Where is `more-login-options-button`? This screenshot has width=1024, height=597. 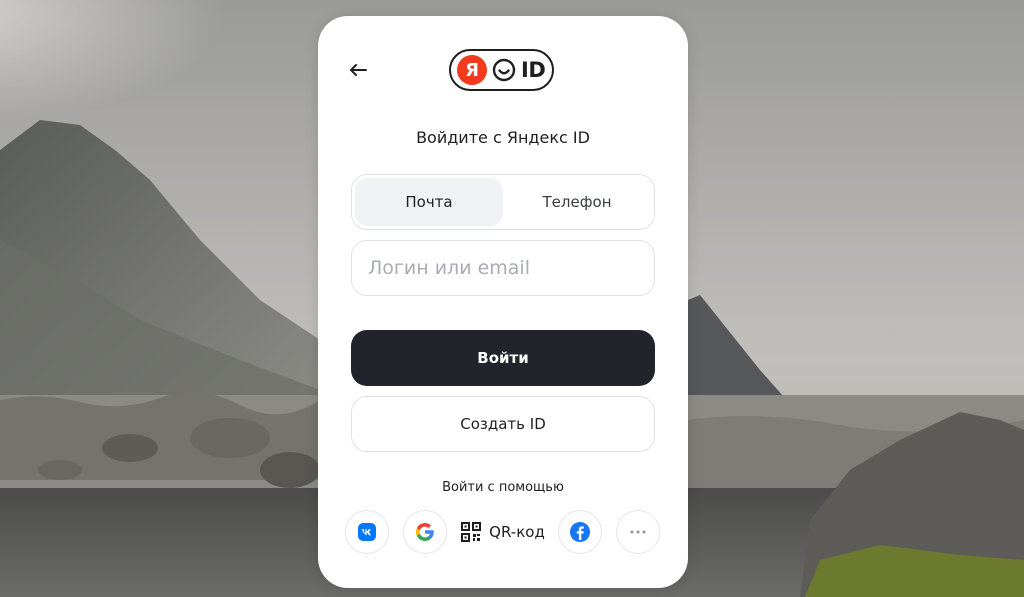 more-login-options-button is located at coordinates (638, 532).